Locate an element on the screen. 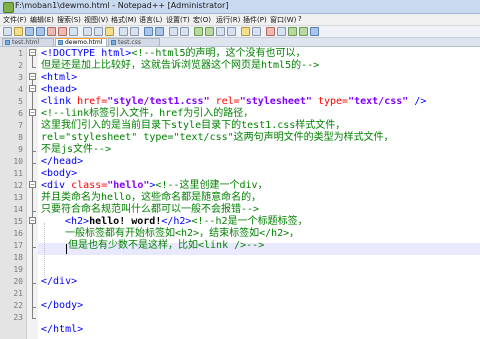 Image resolution: width=480 pixels, height=339 pixels. code-token: <body> is located at coordinates (59, 173).